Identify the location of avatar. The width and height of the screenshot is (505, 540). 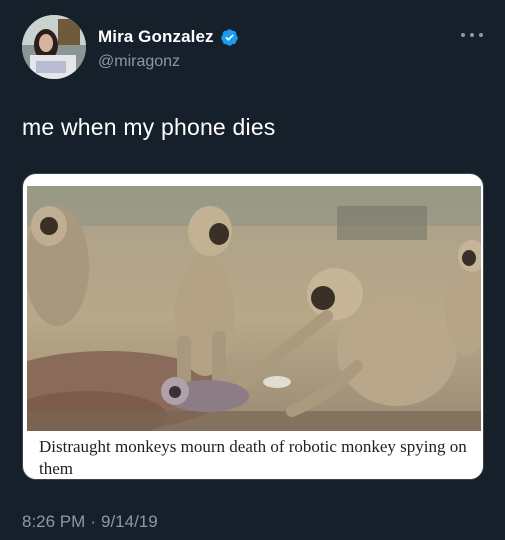
(54, 47).